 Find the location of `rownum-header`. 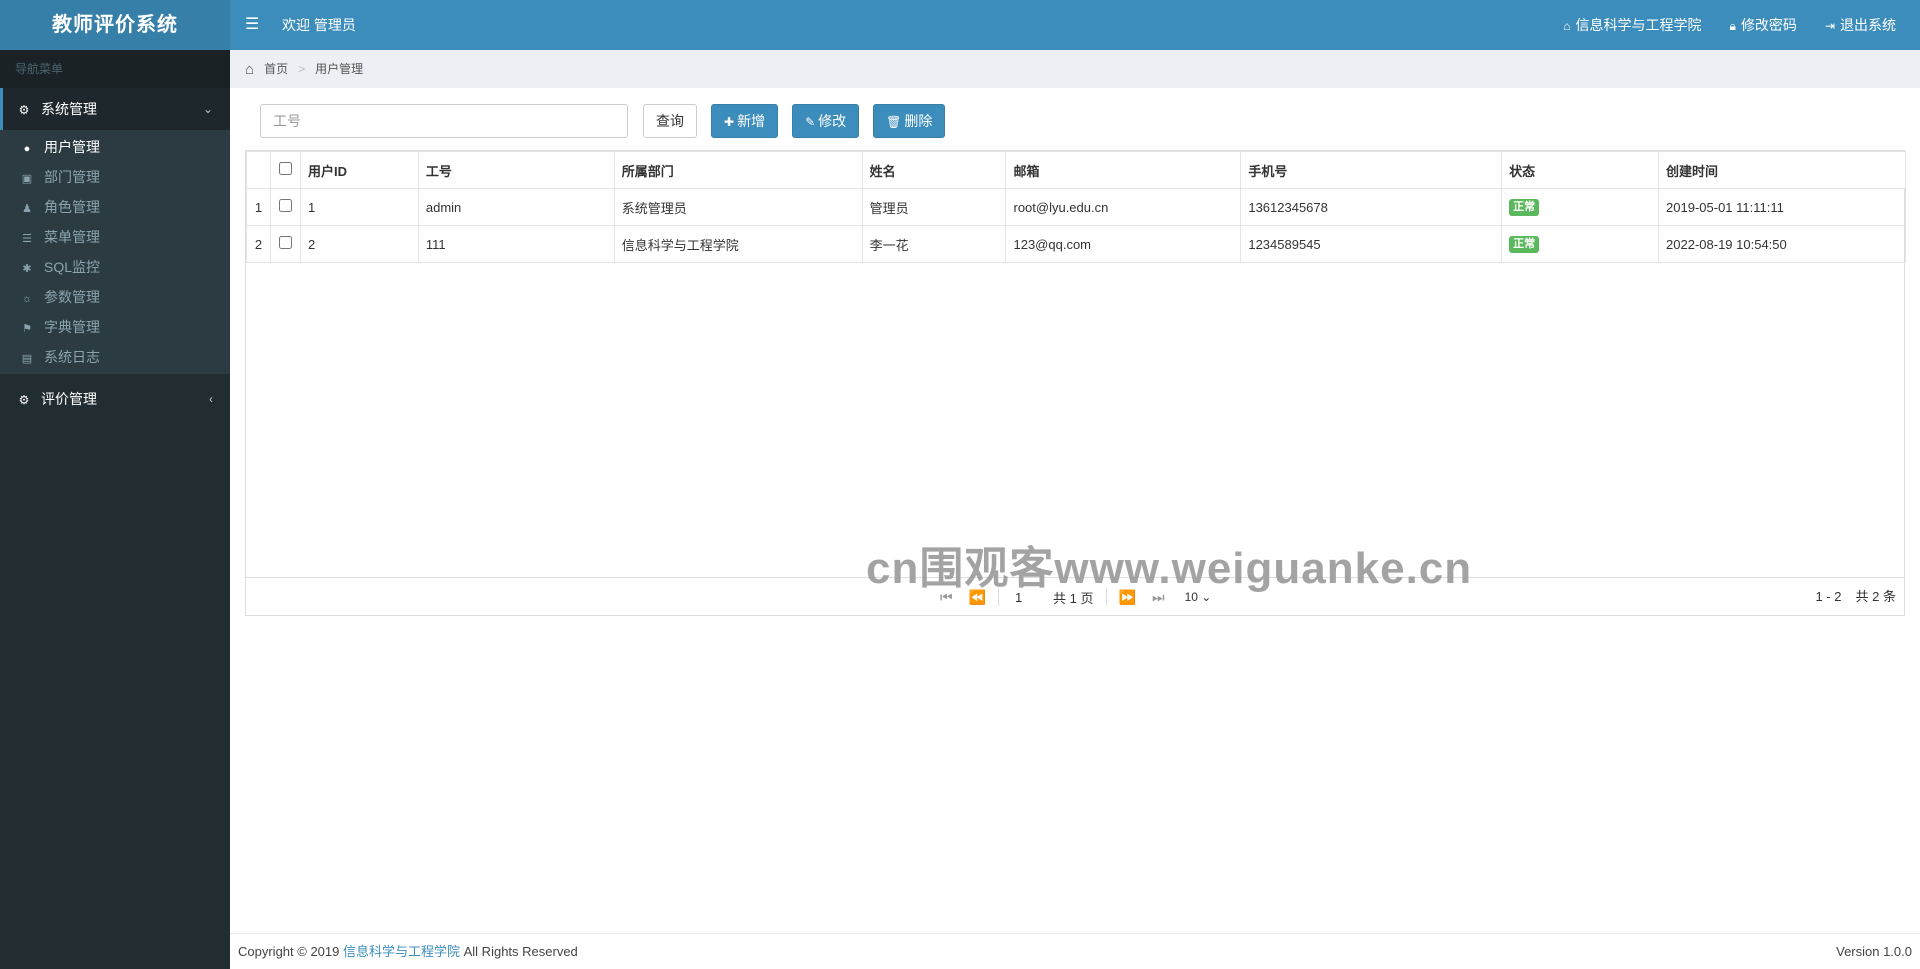

rownum-header is located at coordinates (258, 170).